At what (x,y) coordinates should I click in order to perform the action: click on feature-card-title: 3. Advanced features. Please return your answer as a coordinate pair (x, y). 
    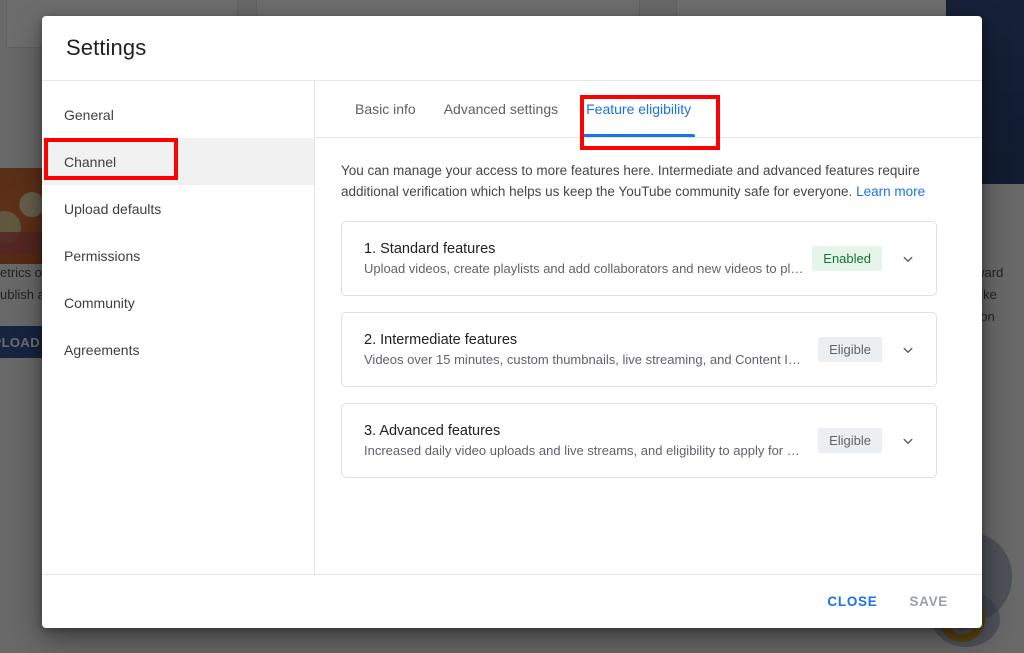
    Looking at the image, I should click on (432, 431).